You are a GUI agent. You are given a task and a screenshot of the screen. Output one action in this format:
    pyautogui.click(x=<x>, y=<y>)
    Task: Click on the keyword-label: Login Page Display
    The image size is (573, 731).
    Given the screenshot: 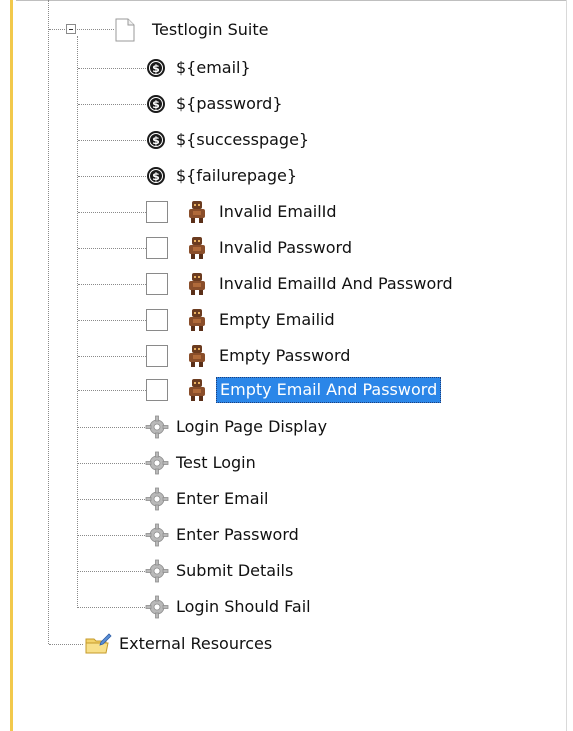 What is the action you would take?
    pyautogui.click(x=252, y=426)
    